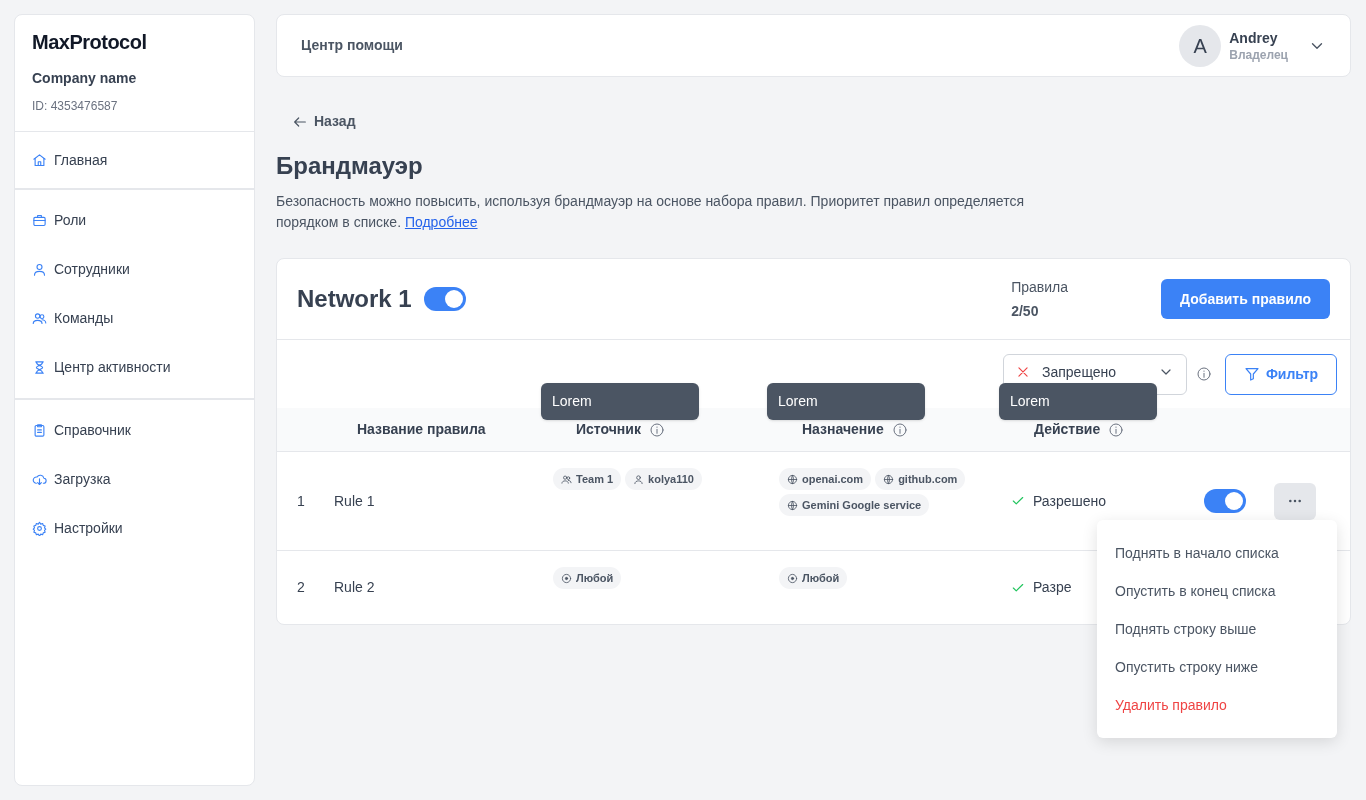 The image size is (1366, 800). What do you see at coordinates (301, 587) in the screenshot?
I see `row-number: 2` at bounding box center [301, 587].